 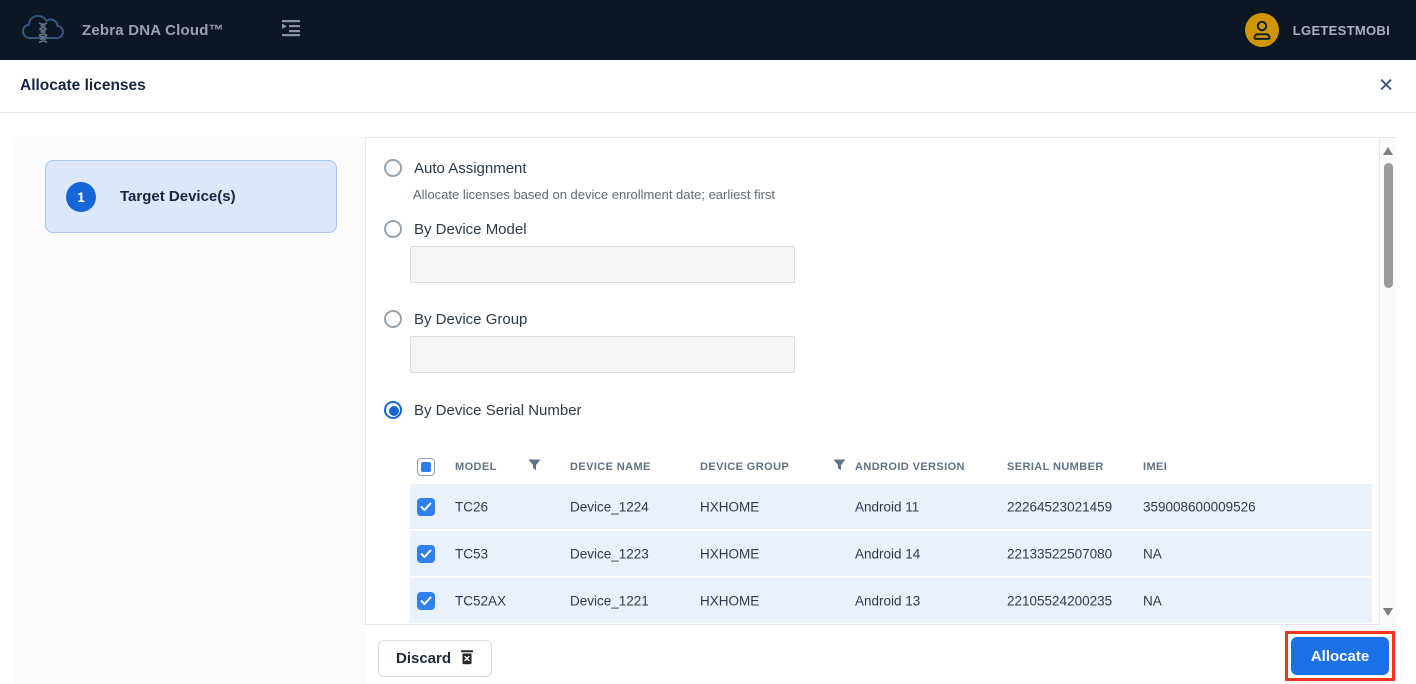 I want to click on discard-button: Discard, so click(x=435, y=658).